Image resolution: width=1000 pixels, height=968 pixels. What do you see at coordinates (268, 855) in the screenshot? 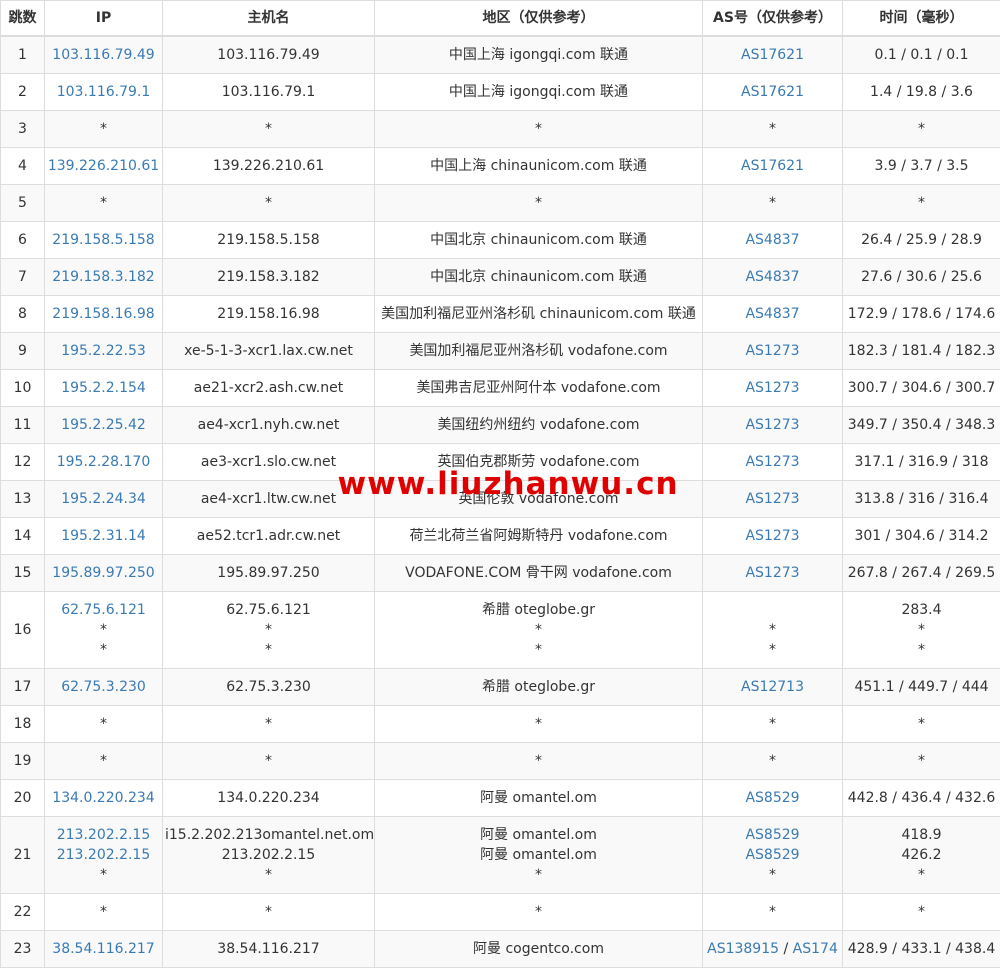
I see `hostname-text: 213.202.2.15` at bounding box center [268, 855].